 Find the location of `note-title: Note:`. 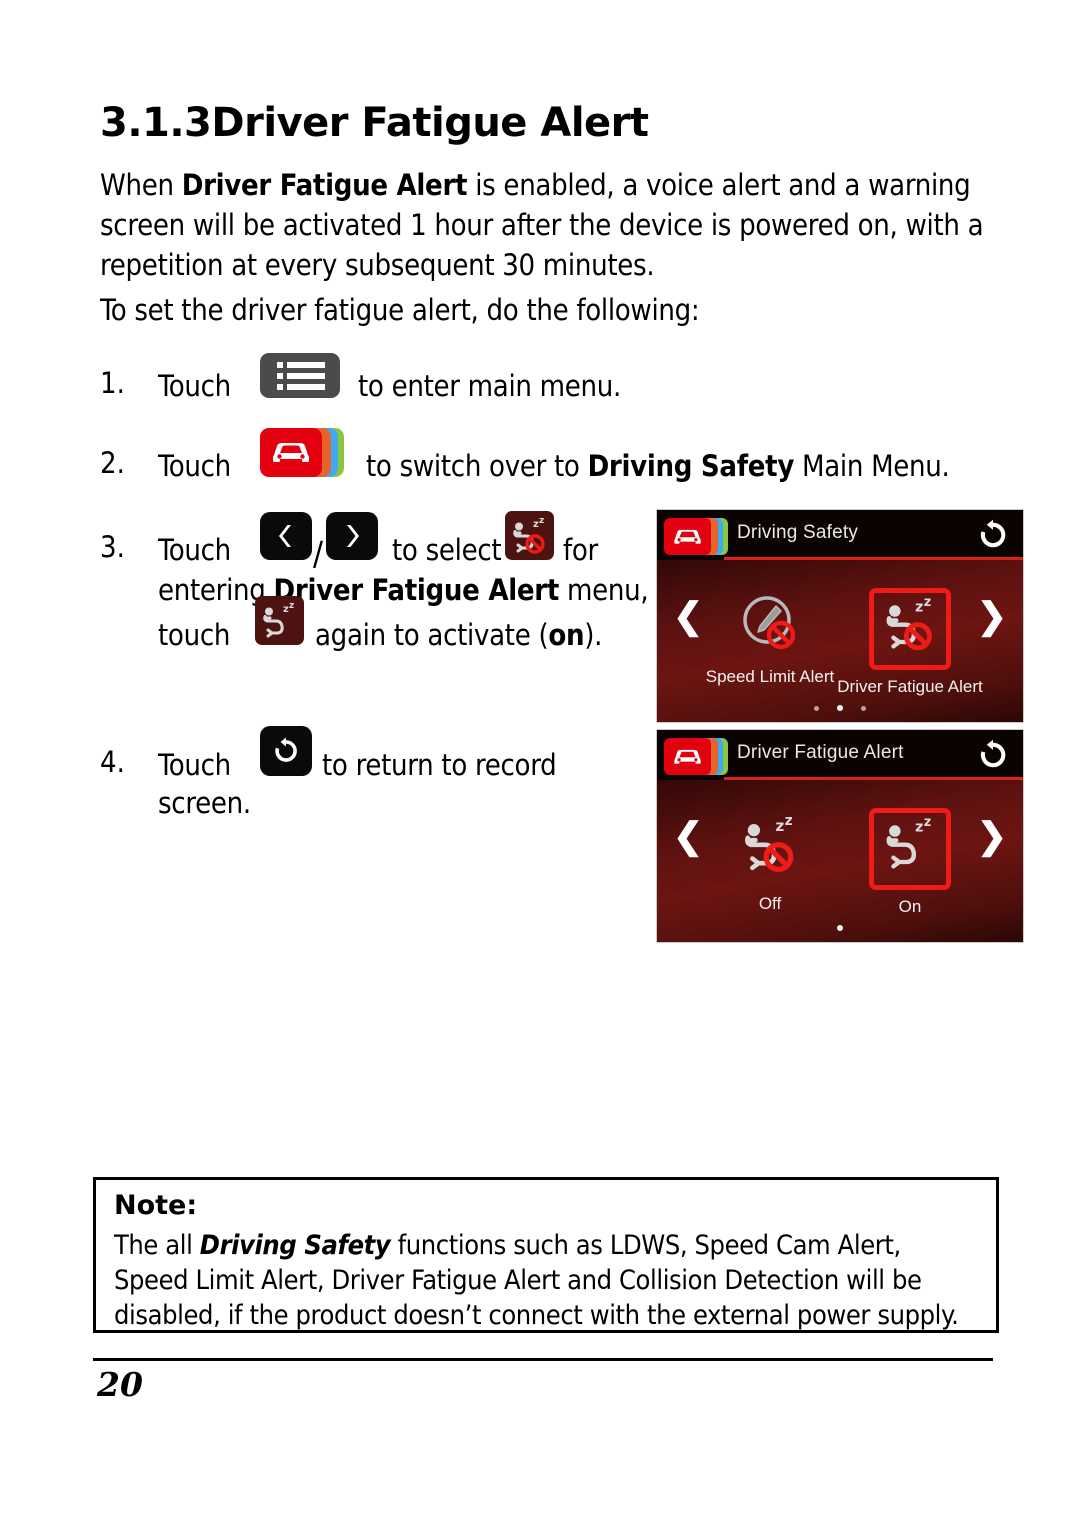

note-title: Note: is located at coordinates (156, 1205).